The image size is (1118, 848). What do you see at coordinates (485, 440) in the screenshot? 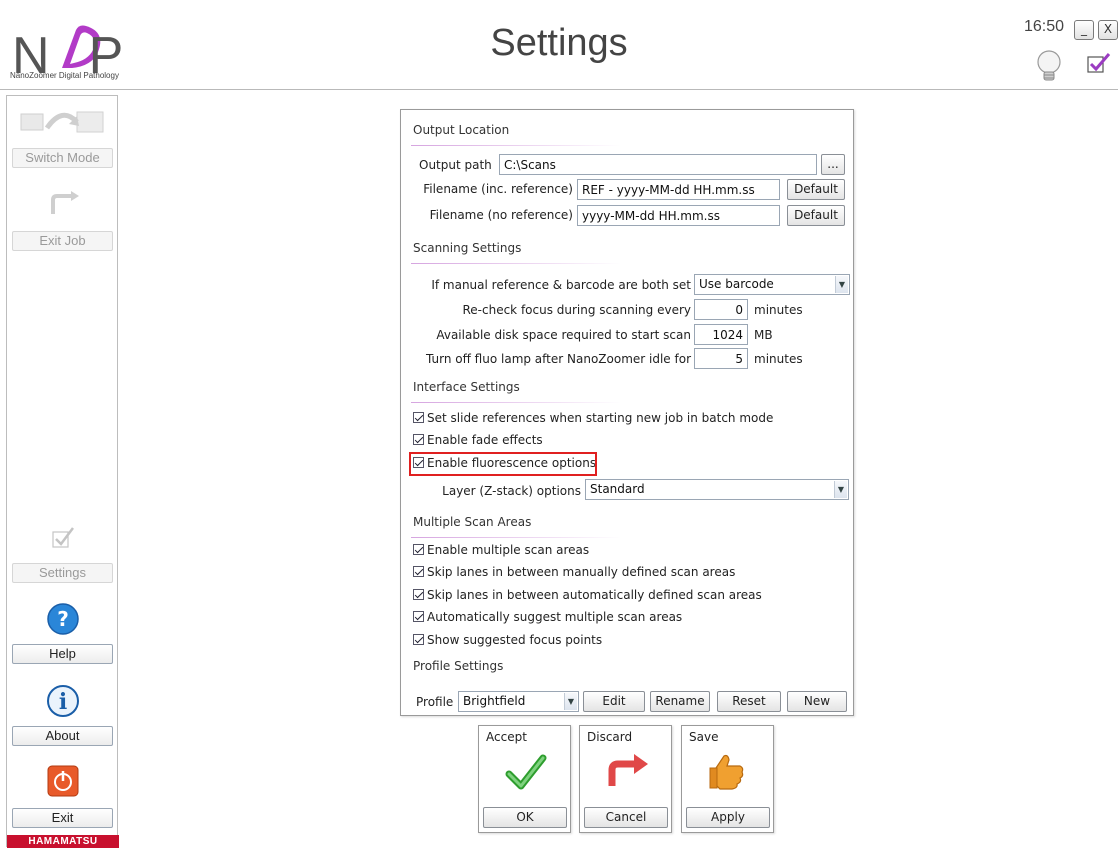
I see `fade-effects-label: Enable fade effects` at bounding box center [485, 440].